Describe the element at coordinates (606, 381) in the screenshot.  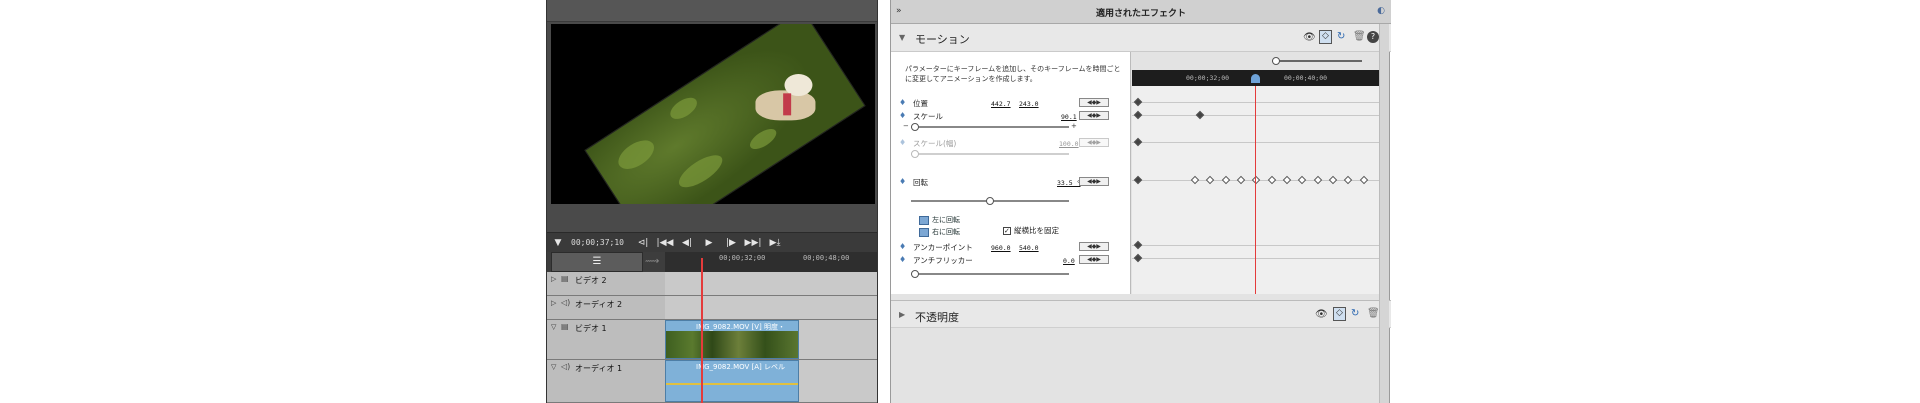
I see `track-header: ▽ ◁) オーディオ 1` at that location.